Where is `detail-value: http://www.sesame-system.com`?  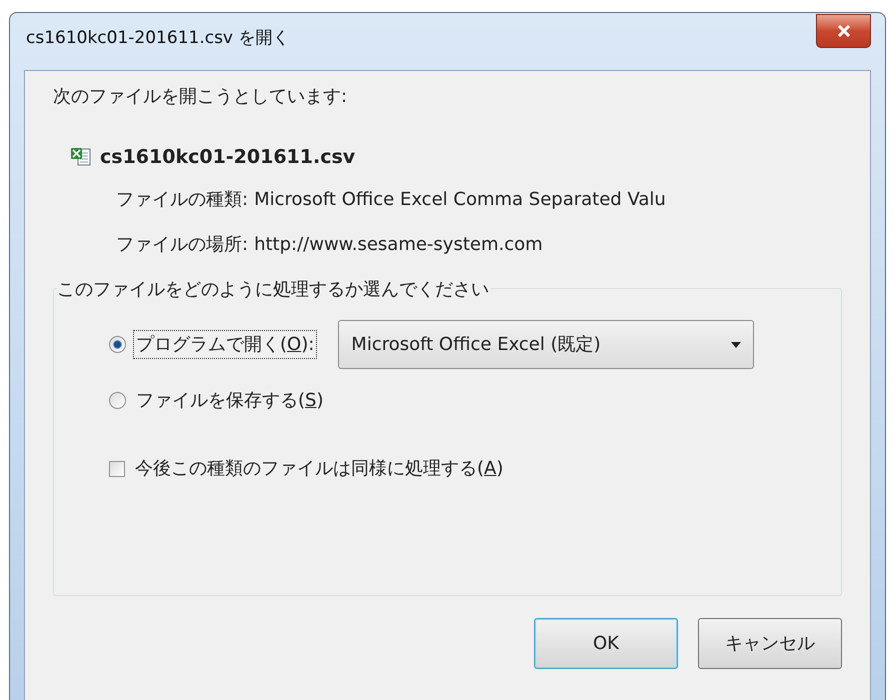 detail-value: http://www.sesame-system.com is located at coordinates (398, 244).